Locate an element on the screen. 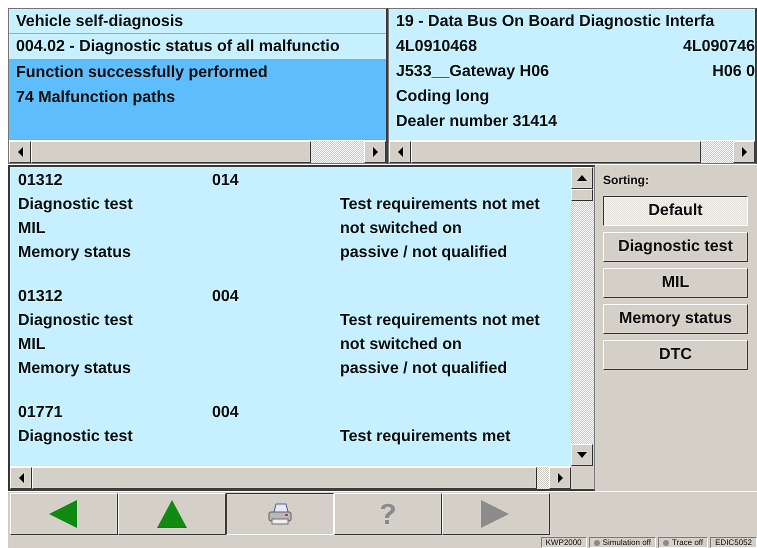 The width and height of the screenshot is (757, 548). status-line: Function successfully performed is located at coordinates (142, 73).